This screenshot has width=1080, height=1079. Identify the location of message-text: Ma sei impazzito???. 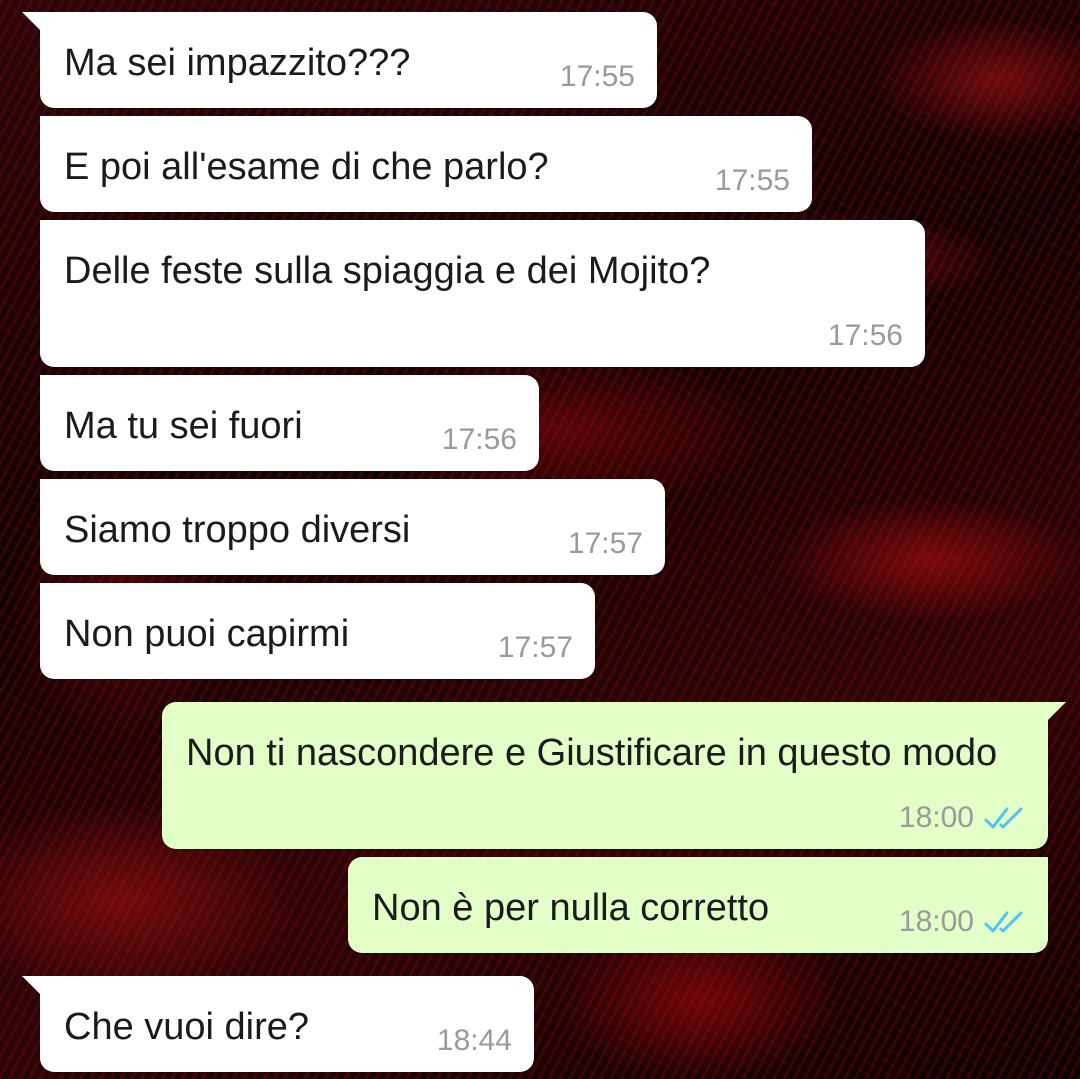
(237, 63).